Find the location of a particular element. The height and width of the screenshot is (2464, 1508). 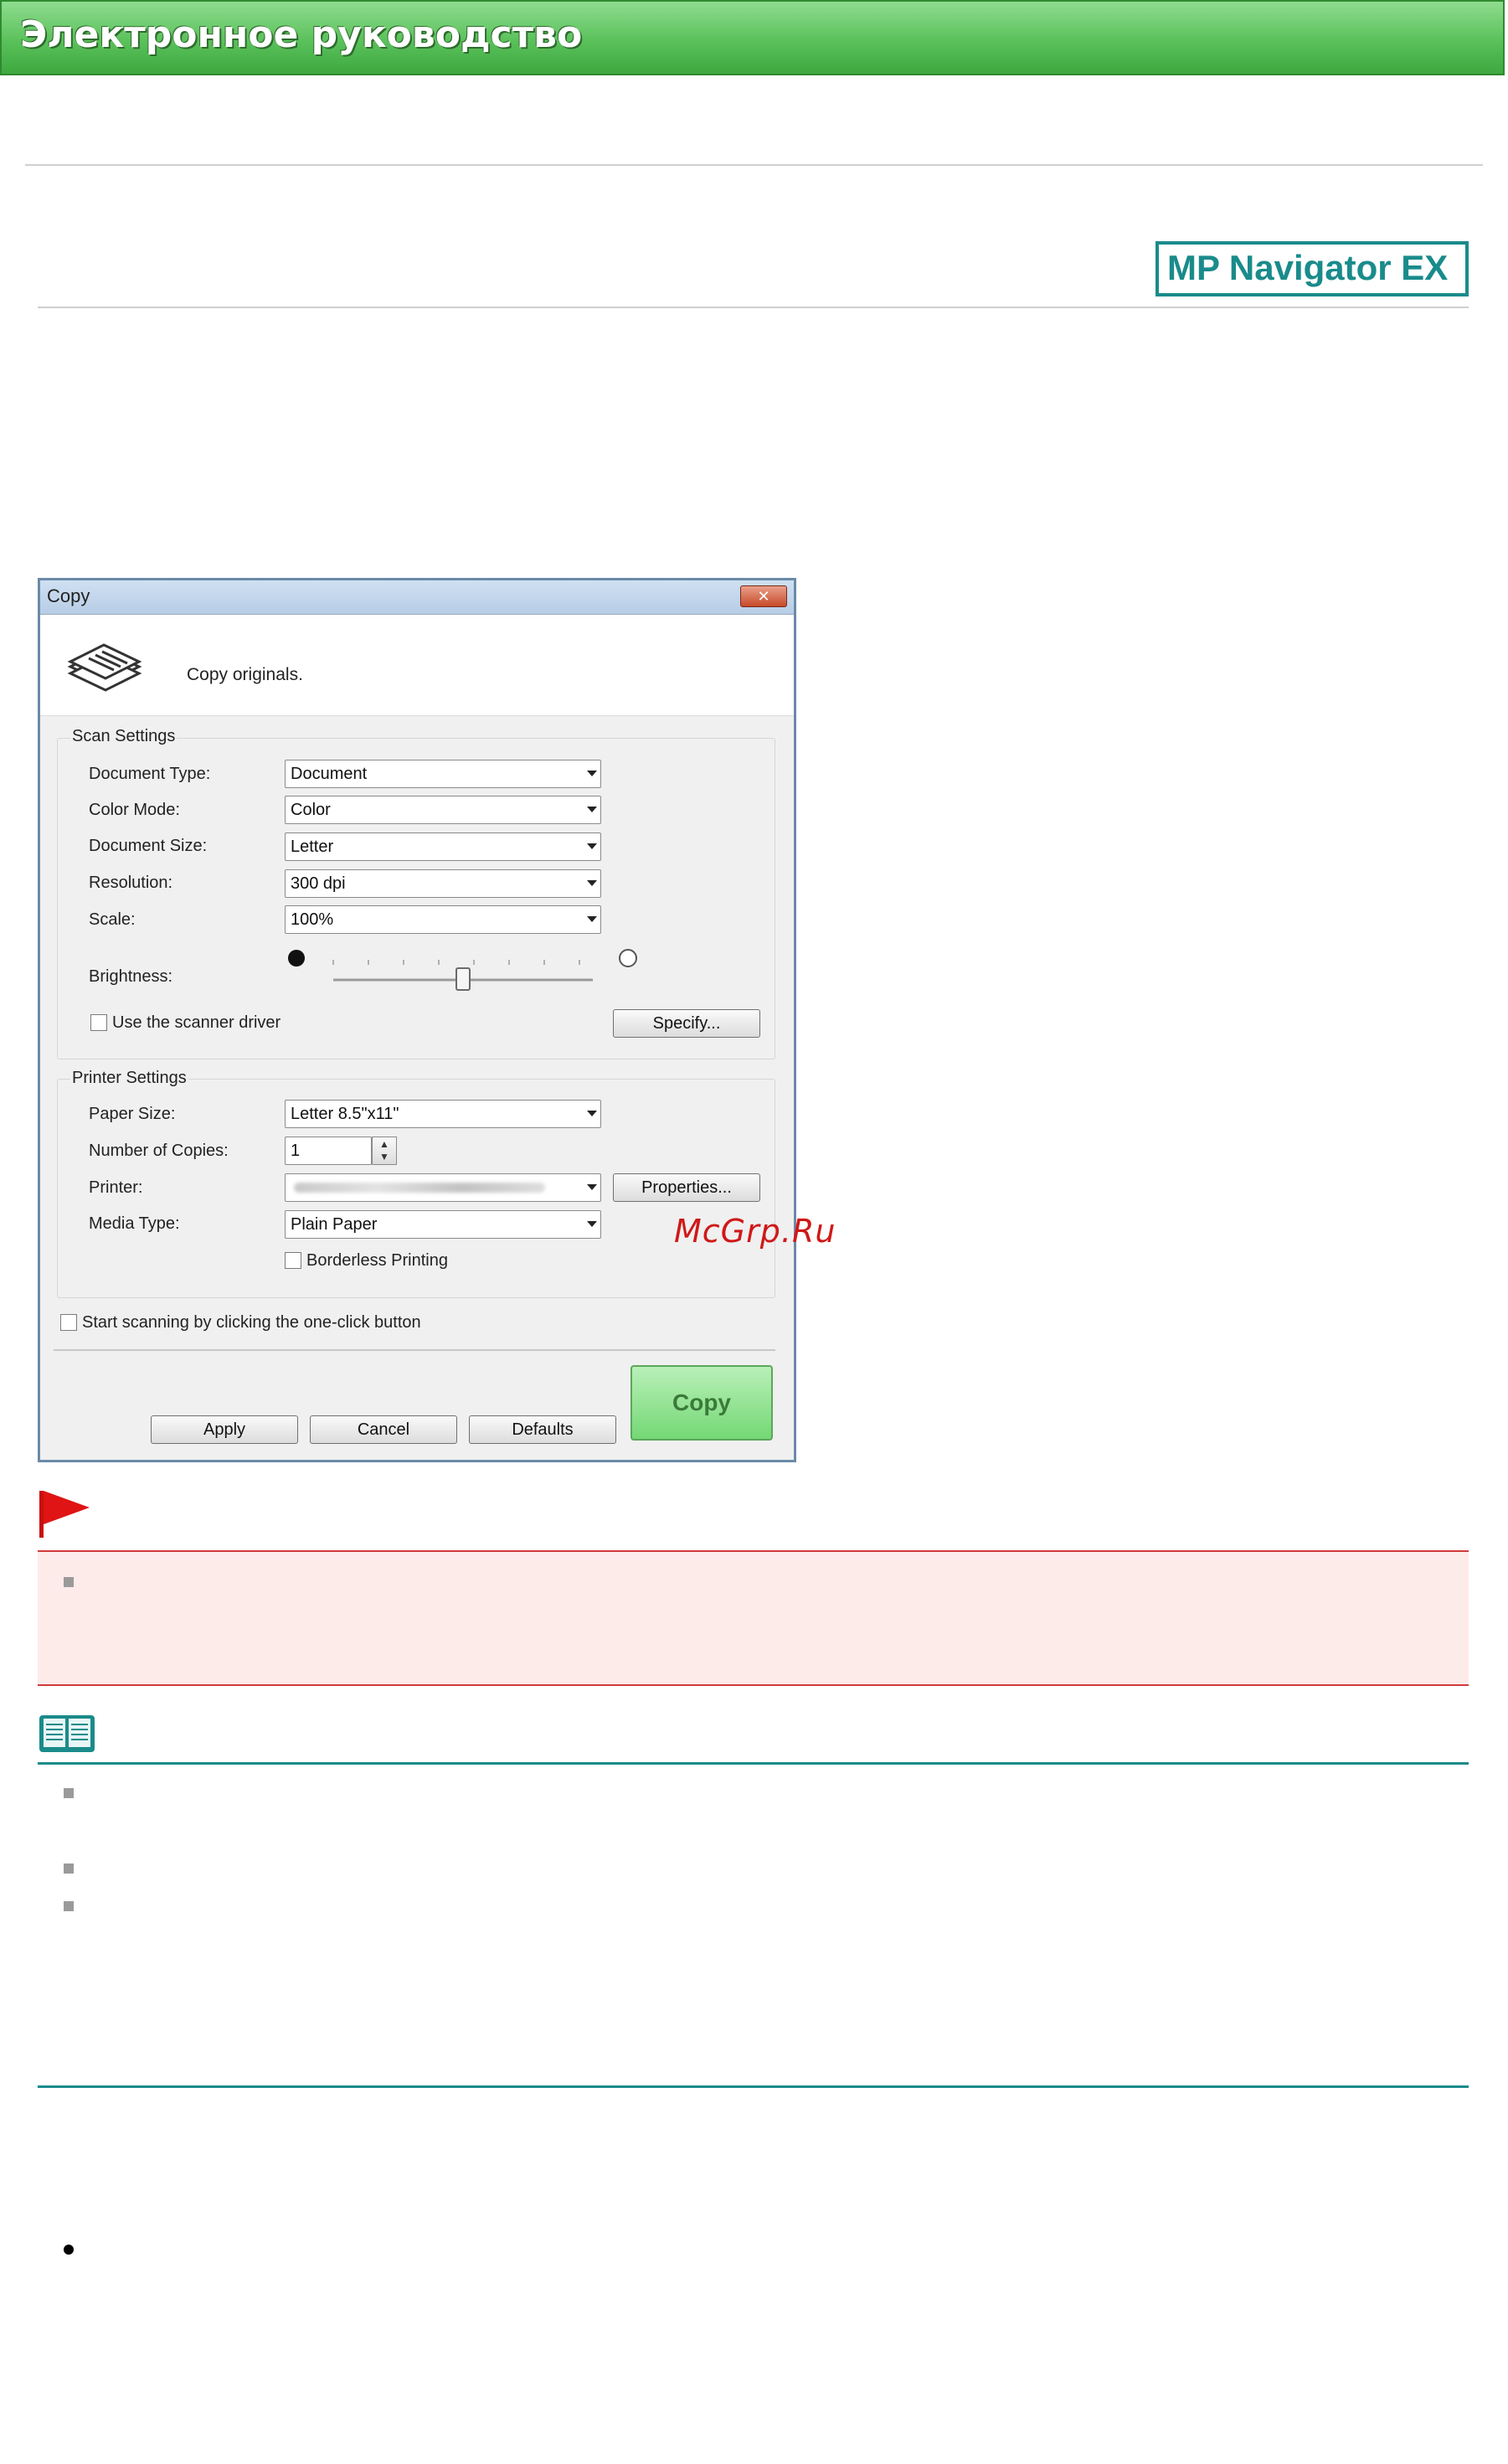

note-book-icon is located at coordinates (67, 1734).